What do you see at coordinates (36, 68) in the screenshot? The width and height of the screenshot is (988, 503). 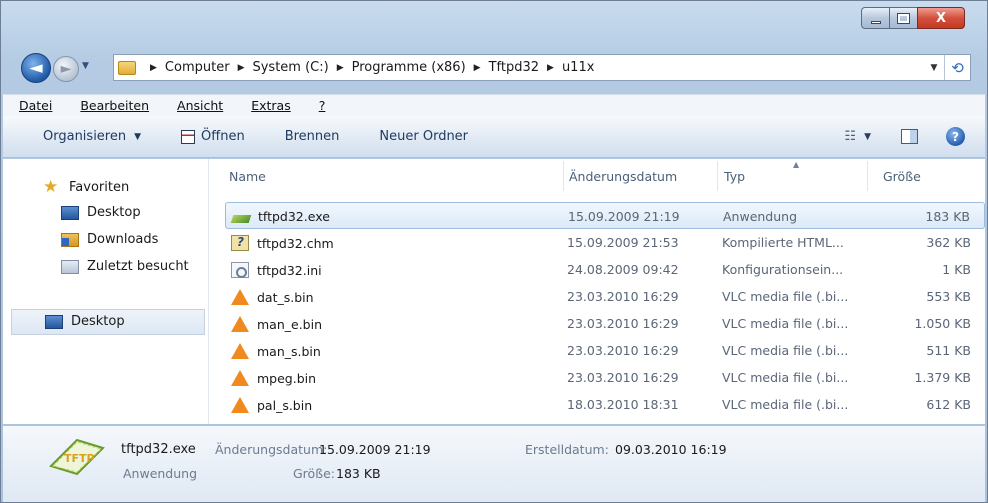 I see `back-button: ◄` at bounding box center [36, 68].